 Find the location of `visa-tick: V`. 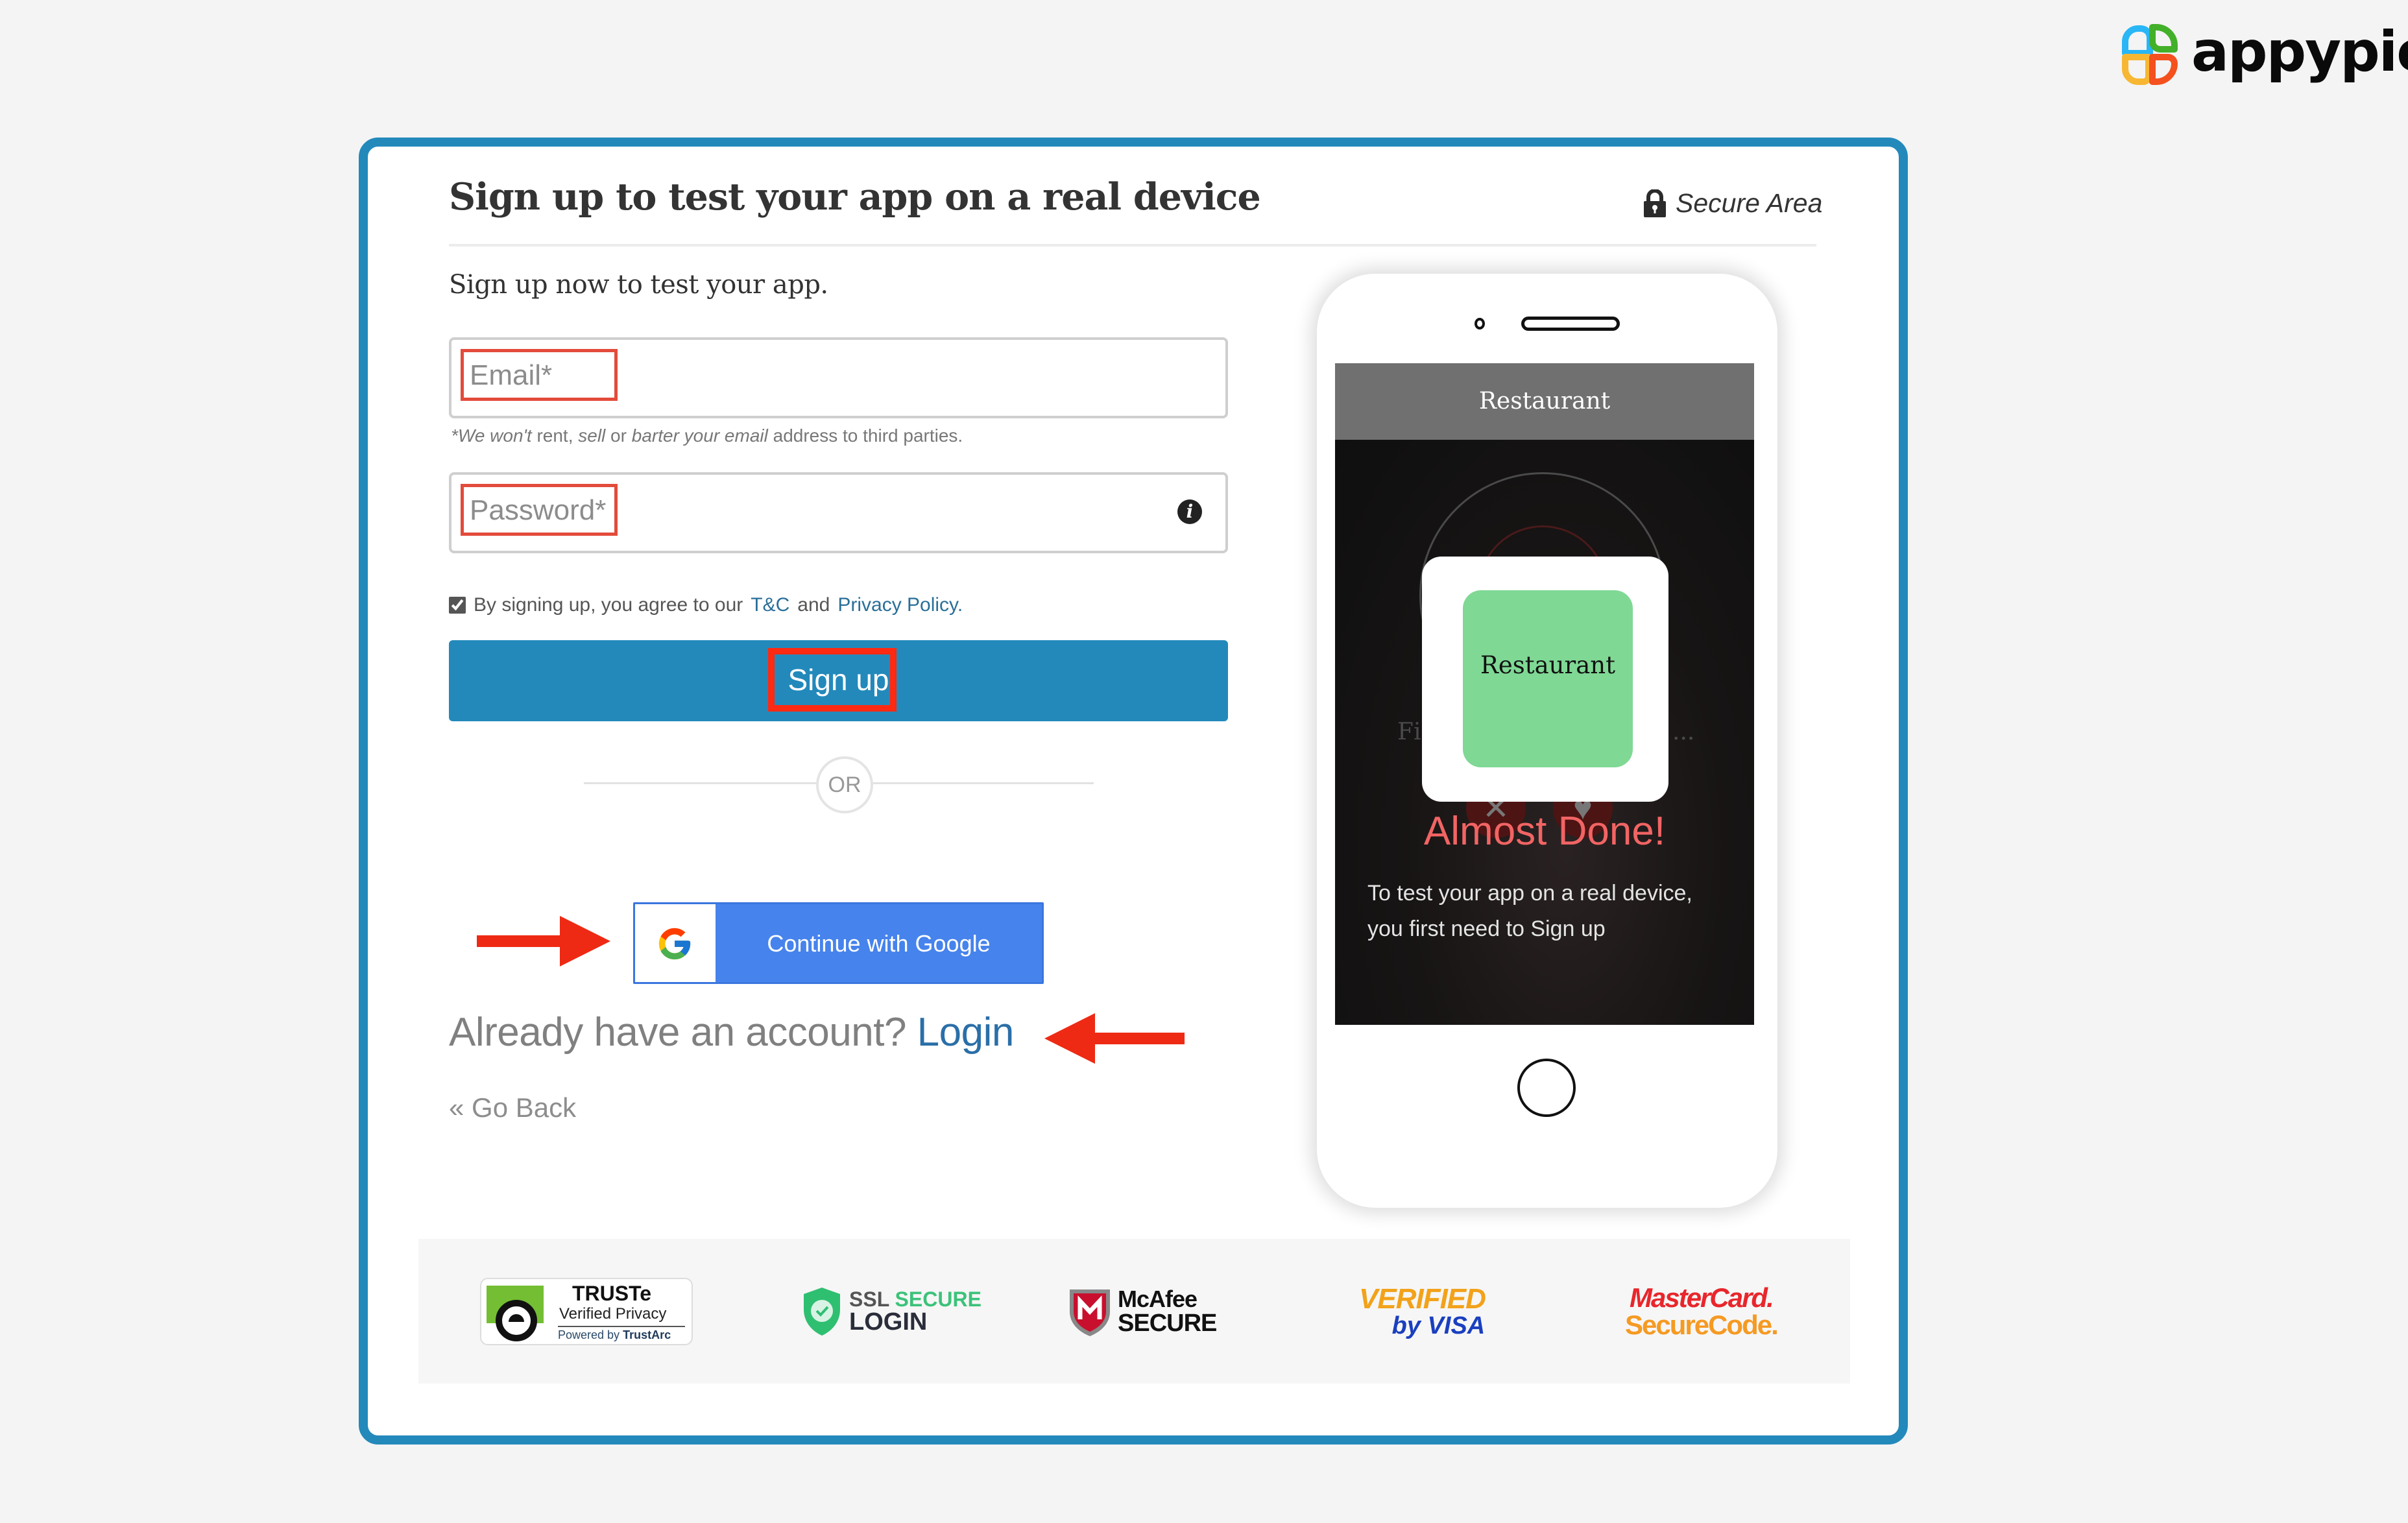

visa-tick: V is located at coordinates (1368, 1298).